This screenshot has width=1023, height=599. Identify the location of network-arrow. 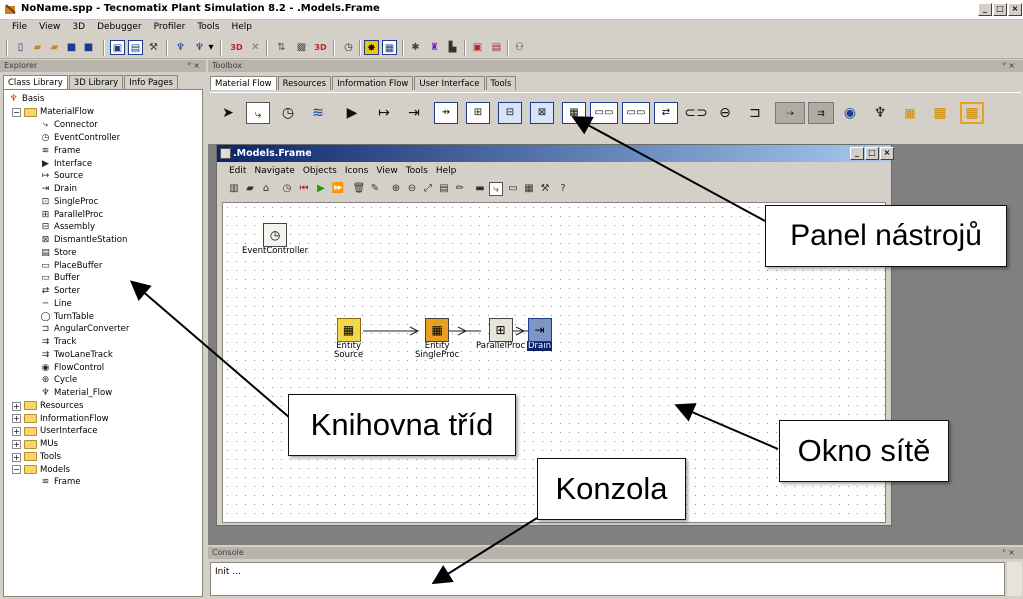
(726, 426).